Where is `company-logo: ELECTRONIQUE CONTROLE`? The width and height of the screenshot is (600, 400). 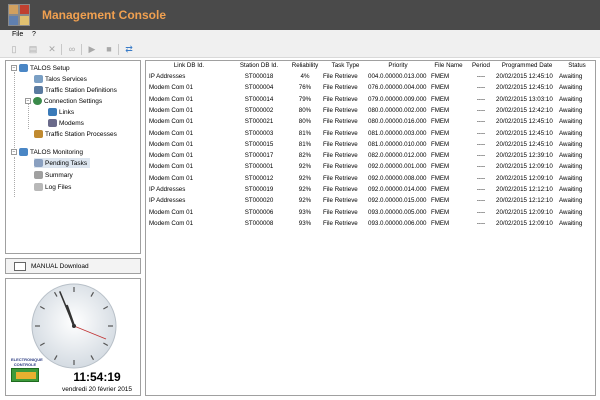 company-logo: ELECTRONIQUE CONTROLE is located at coordinates (27, 374).